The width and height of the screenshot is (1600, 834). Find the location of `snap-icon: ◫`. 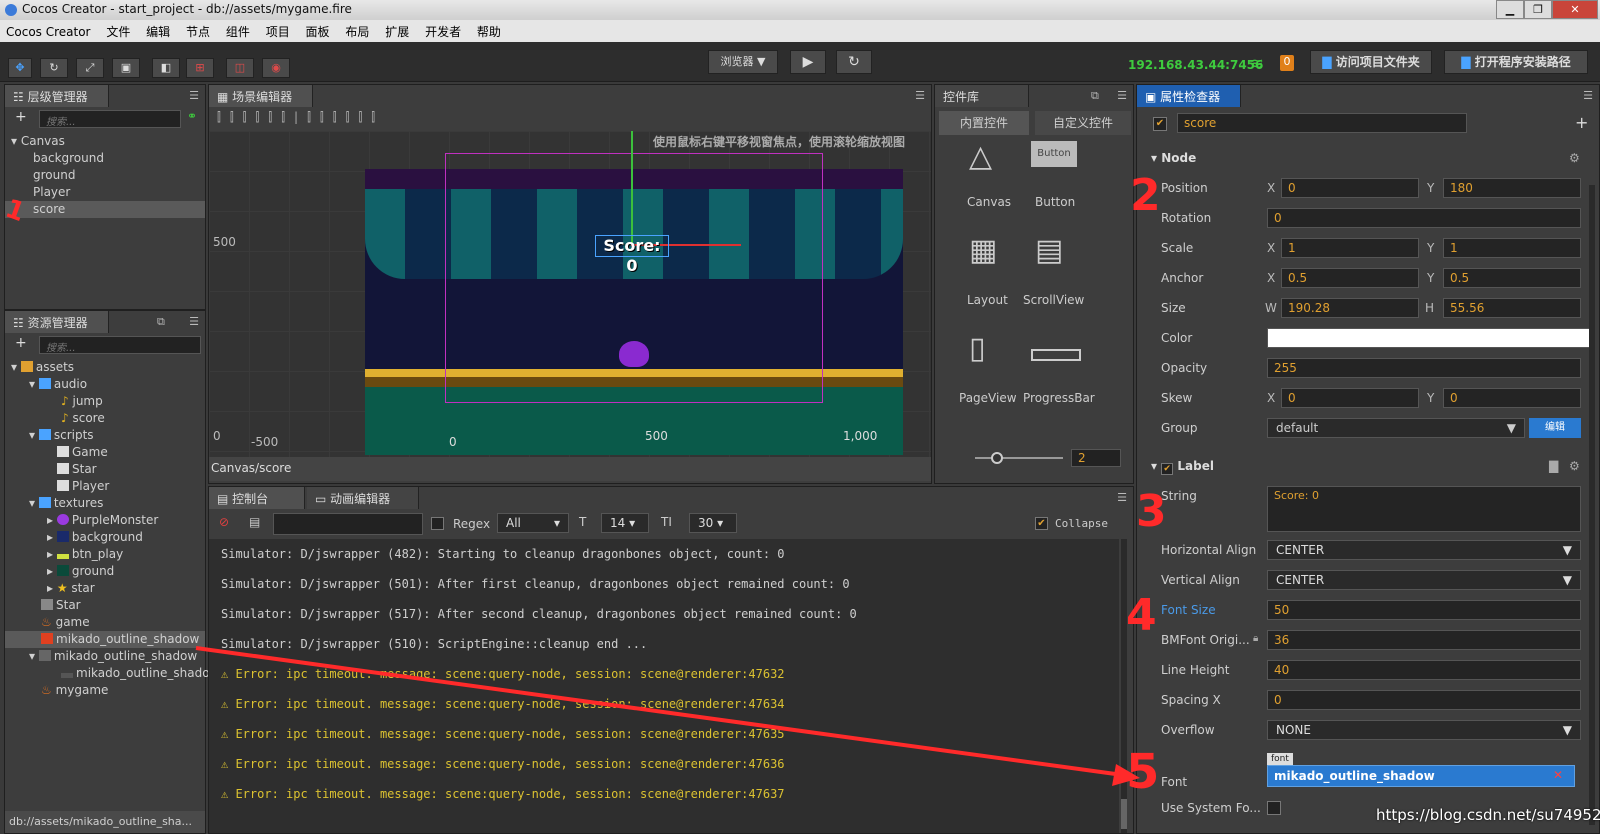

snap-icon: ◫ is located at coordinates (240, 68).